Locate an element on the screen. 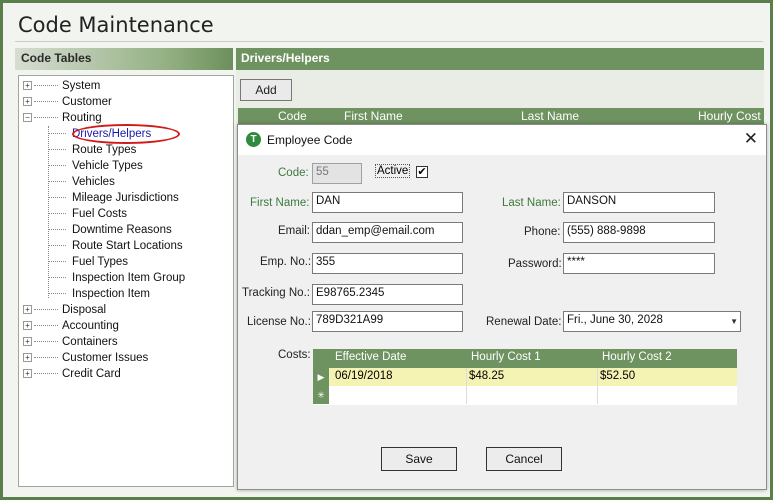  active-label: Active is located at coordinates (393, 171).